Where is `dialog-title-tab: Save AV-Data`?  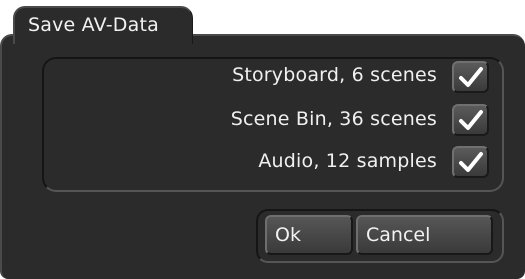 dialog-title-tab: Save AV-Data is located at coordinates (103, 25).